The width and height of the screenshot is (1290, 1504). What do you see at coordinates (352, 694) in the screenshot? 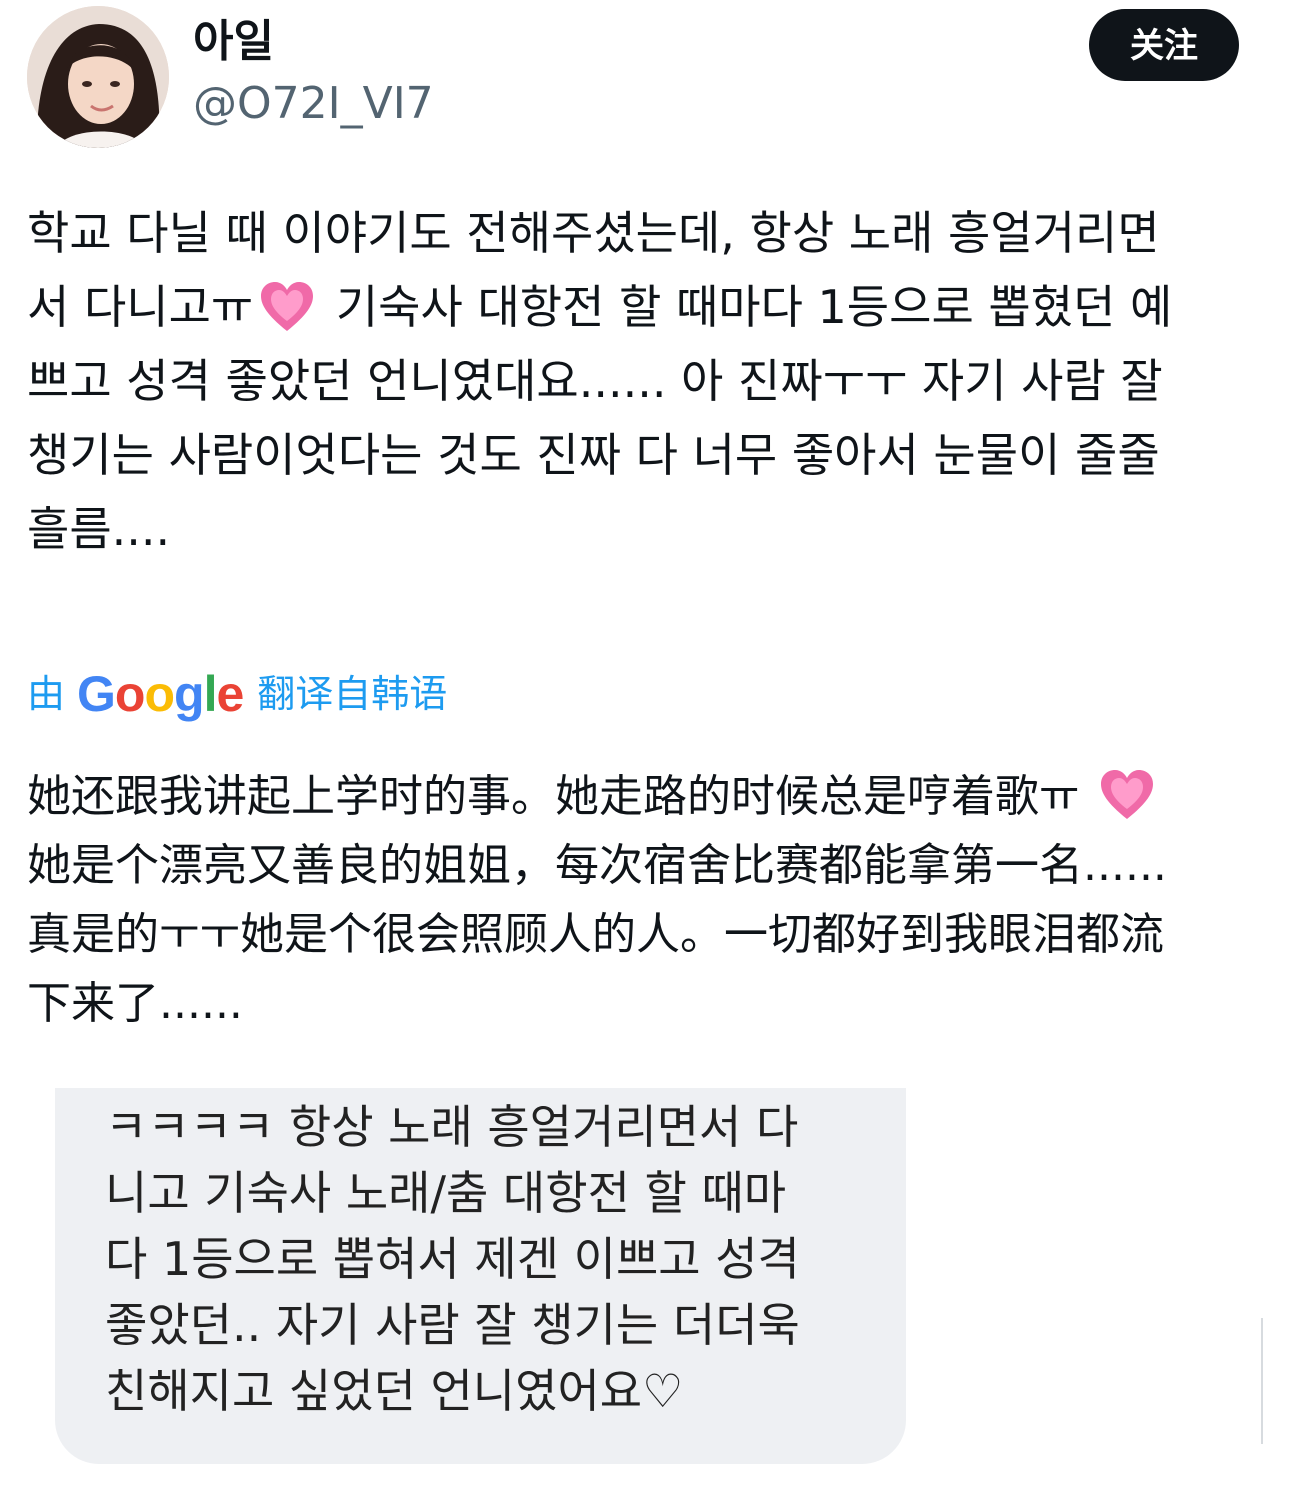
I see `translation-suffix: 翻译自韩语` at bounding box center [352, 694].